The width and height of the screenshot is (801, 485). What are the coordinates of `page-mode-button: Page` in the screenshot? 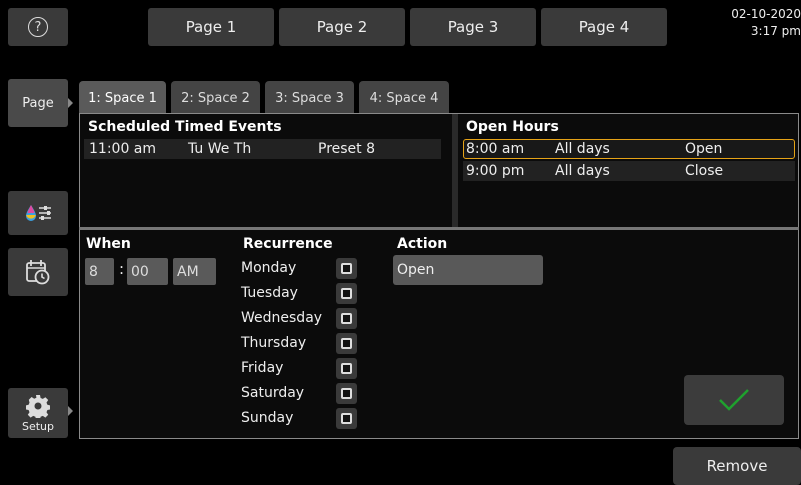 It's located at (38, 103).